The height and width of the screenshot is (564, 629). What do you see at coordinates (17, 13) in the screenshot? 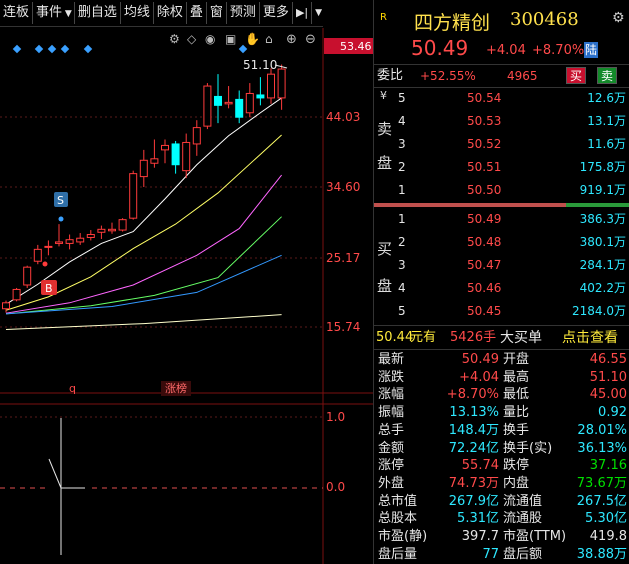
I see `toolbar-lianban: 连板` at bounding box center [17, 13].